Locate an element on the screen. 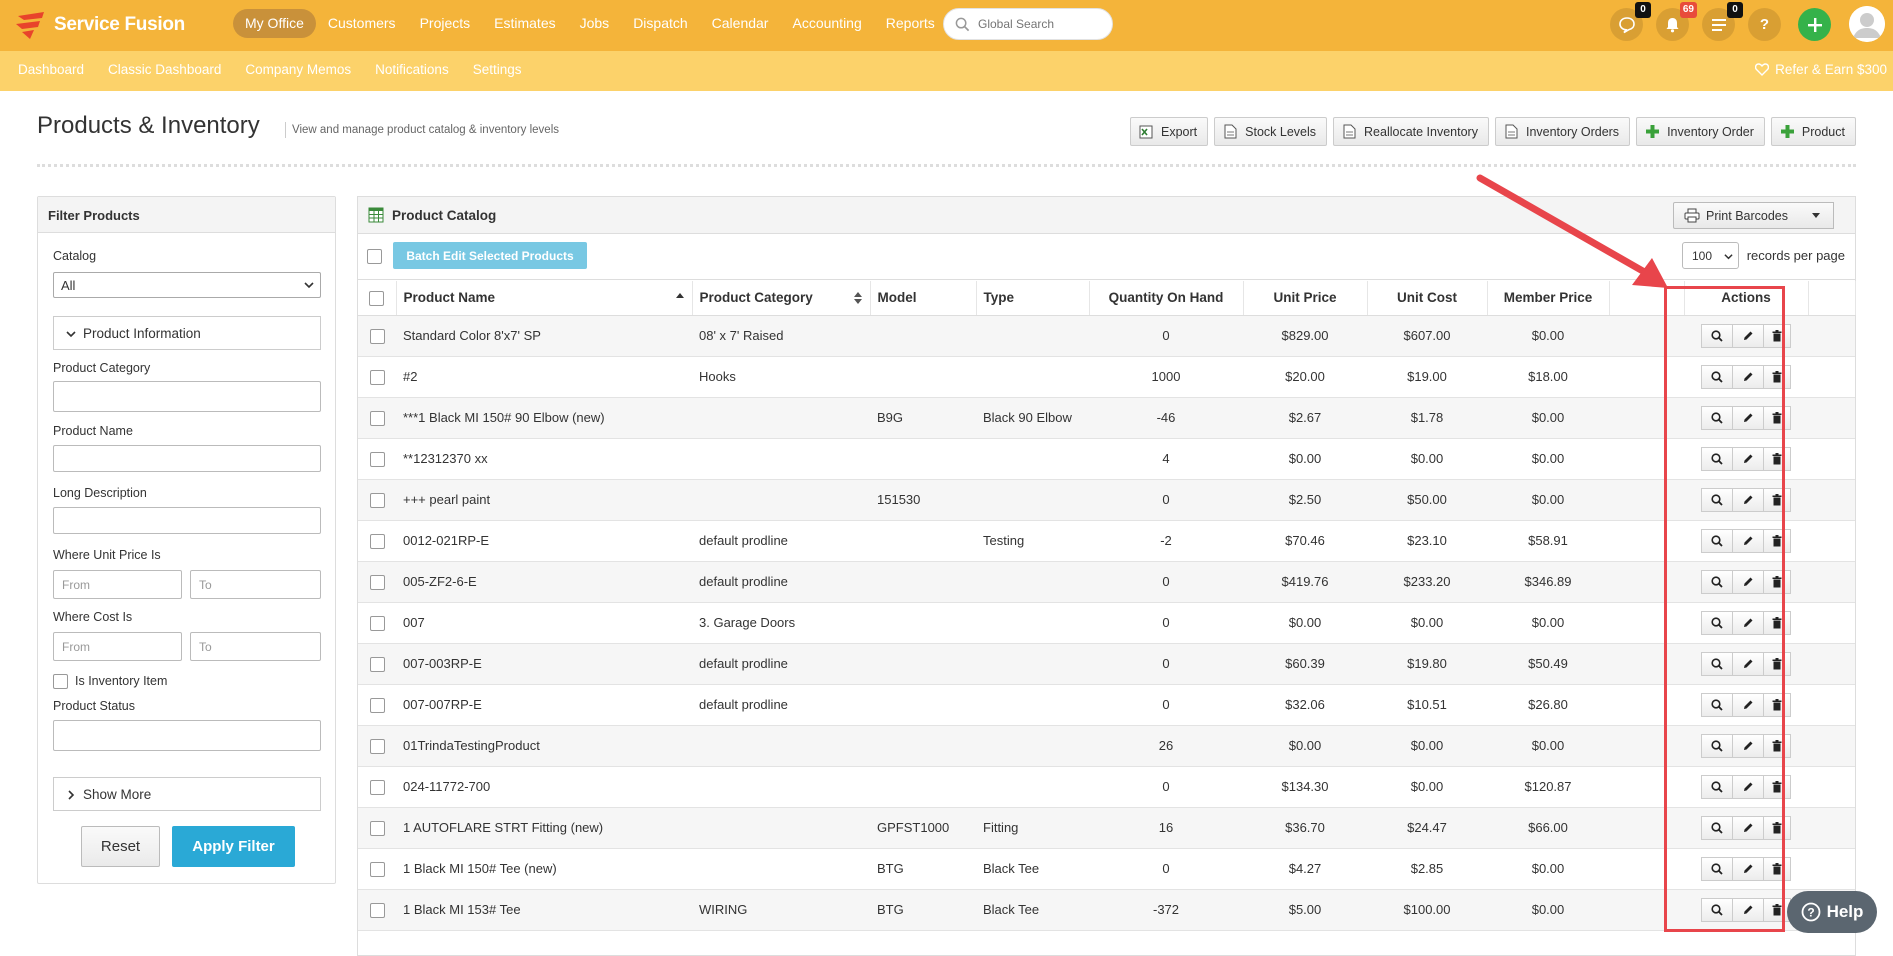  subnav-settings: Settings is located at coordinates (497, 69).